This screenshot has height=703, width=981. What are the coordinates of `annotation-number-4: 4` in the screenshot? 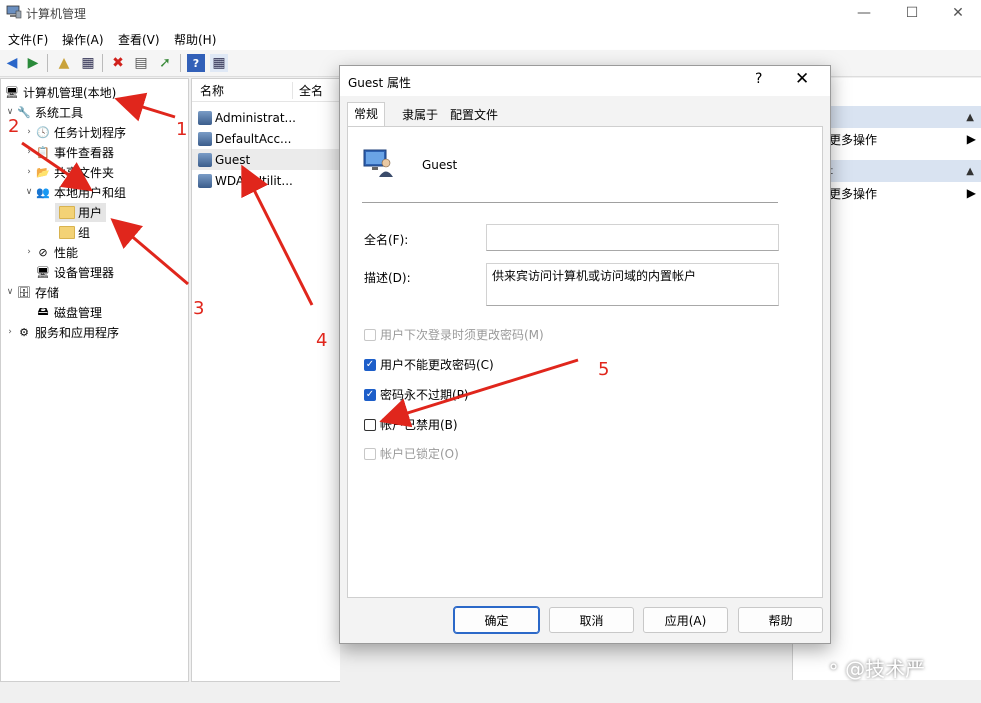 It's located at (322, 340).